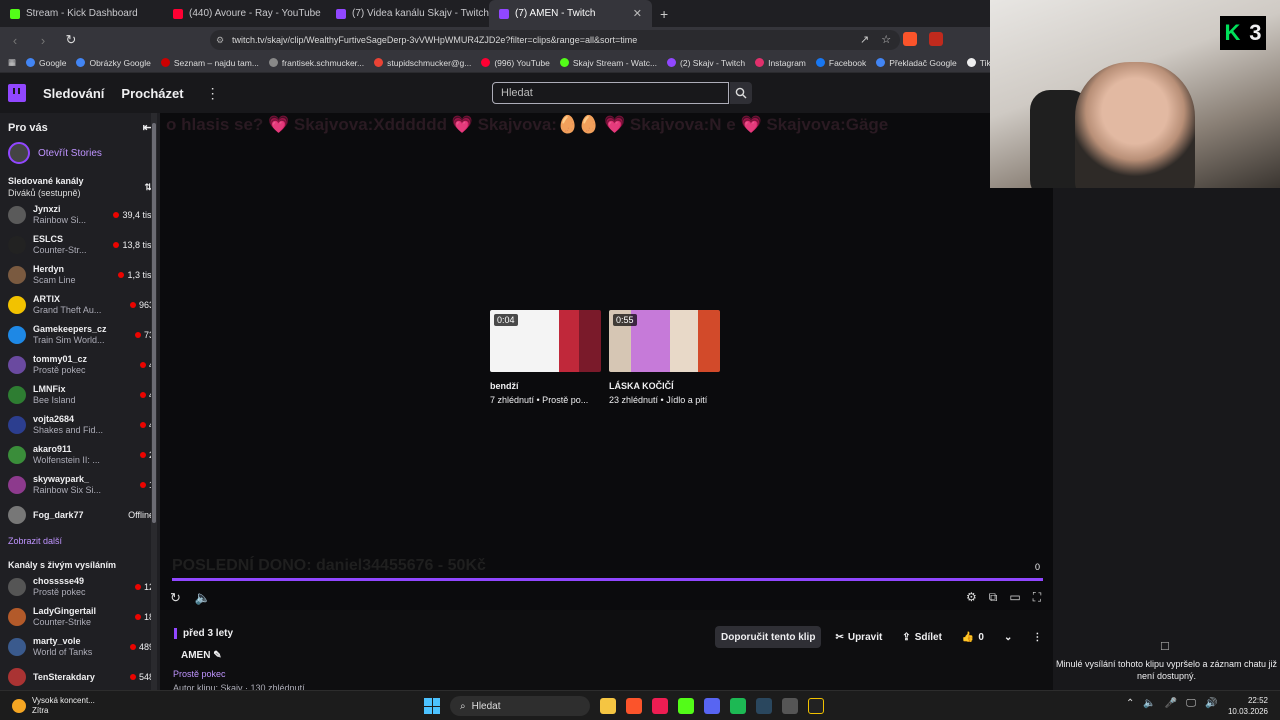 This screenshot has width=1280, height=720. Describe the element at coordinates (47, 209) in the screenshot. I see `channel-name: Jynxzi` at that location.